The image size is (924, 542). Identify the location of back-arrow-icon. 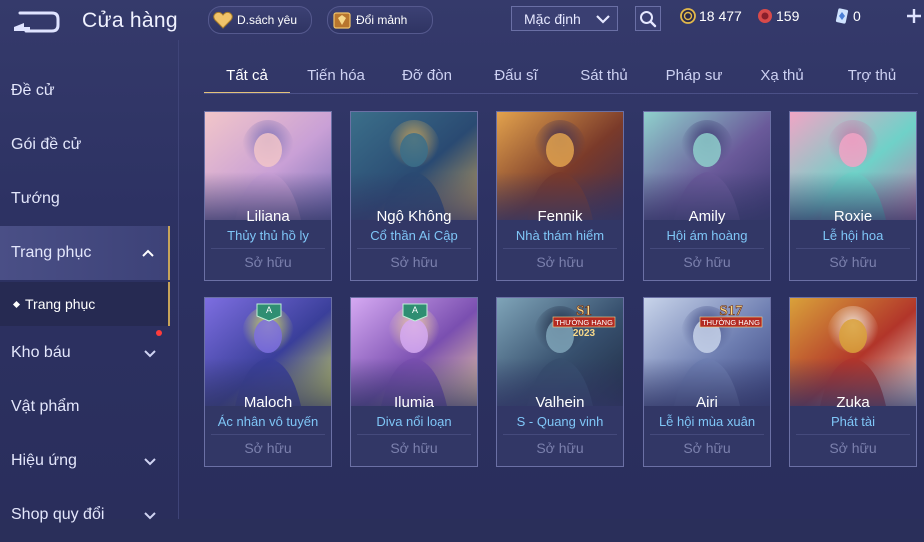
(37, 22).